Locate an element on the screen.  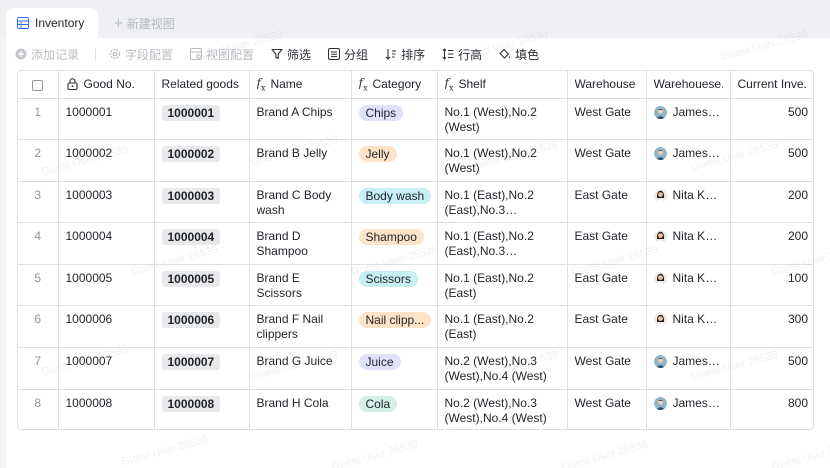
view-config-button: 视图配置 is located at coordinates (221, 54).